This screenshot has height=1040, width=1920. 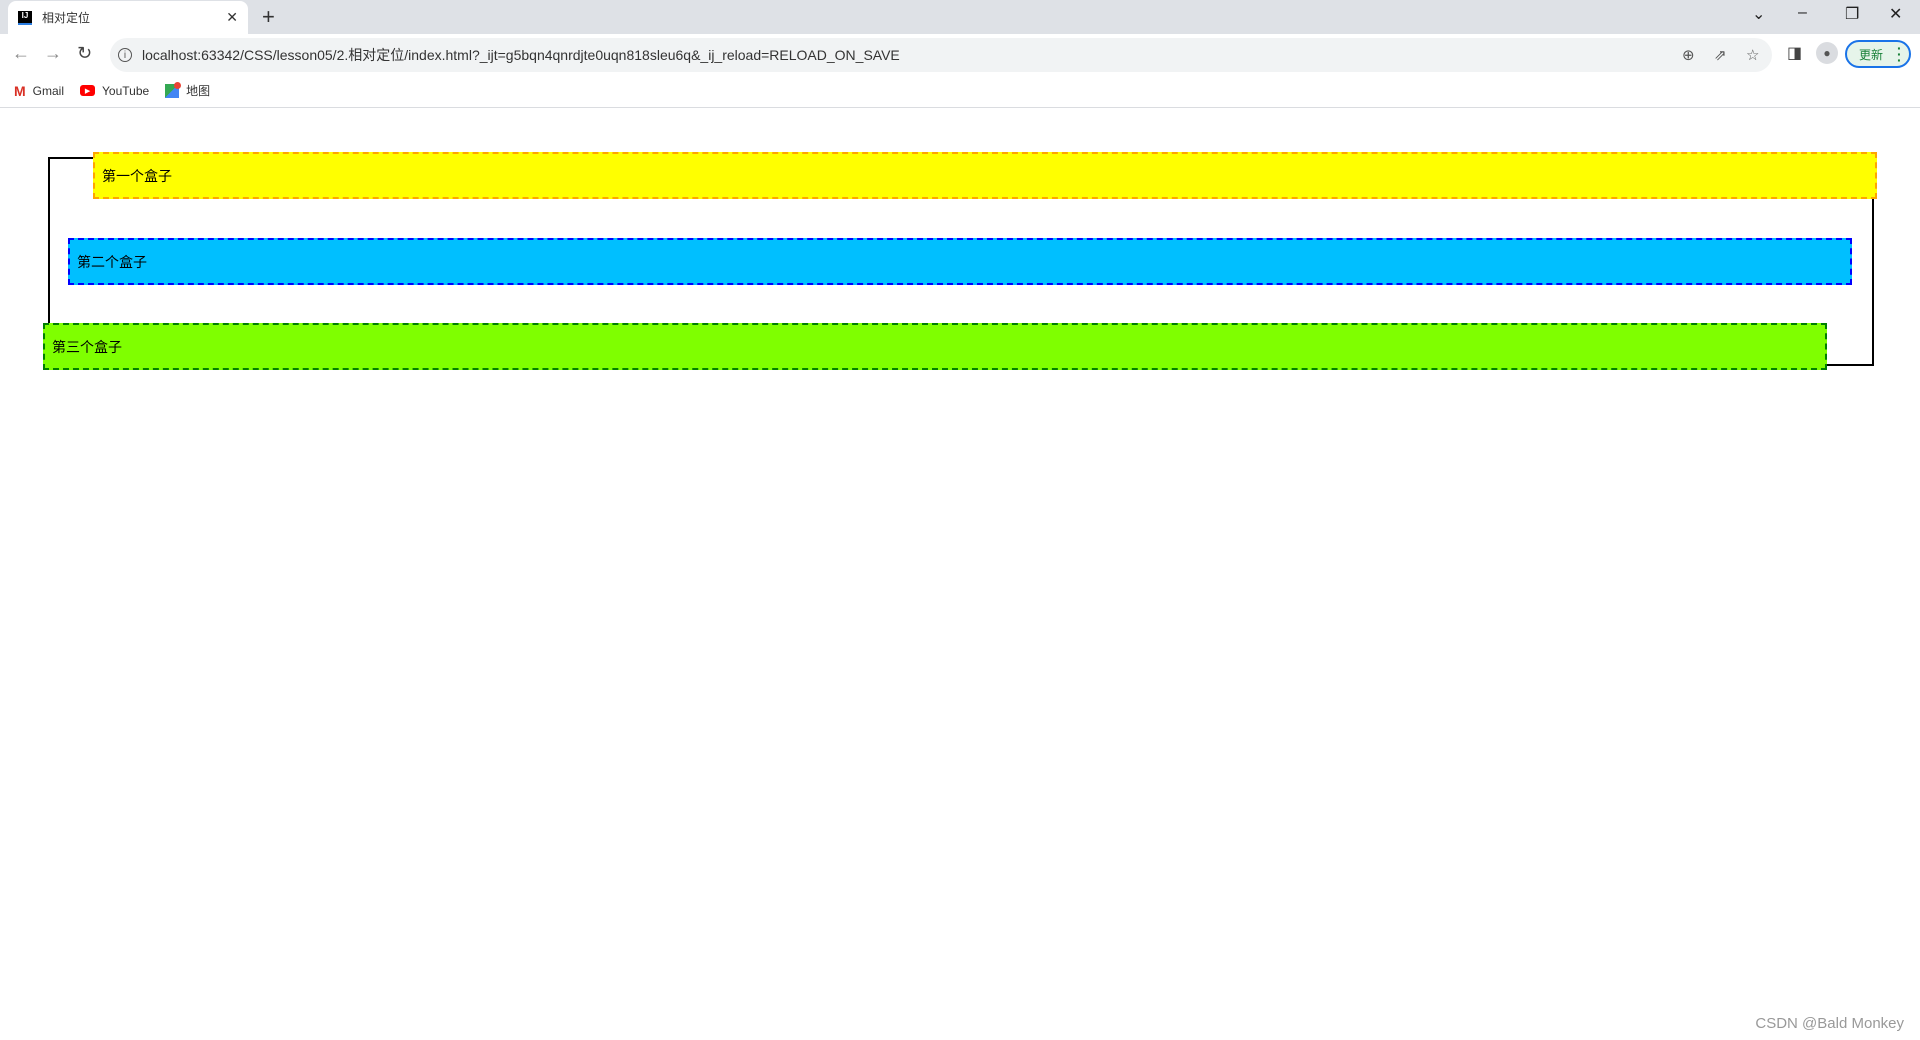 What do you see at coordinates (198, 91) in the screenshot?
I see `bookmark-label: 地图` at bounding box center [198, 91].